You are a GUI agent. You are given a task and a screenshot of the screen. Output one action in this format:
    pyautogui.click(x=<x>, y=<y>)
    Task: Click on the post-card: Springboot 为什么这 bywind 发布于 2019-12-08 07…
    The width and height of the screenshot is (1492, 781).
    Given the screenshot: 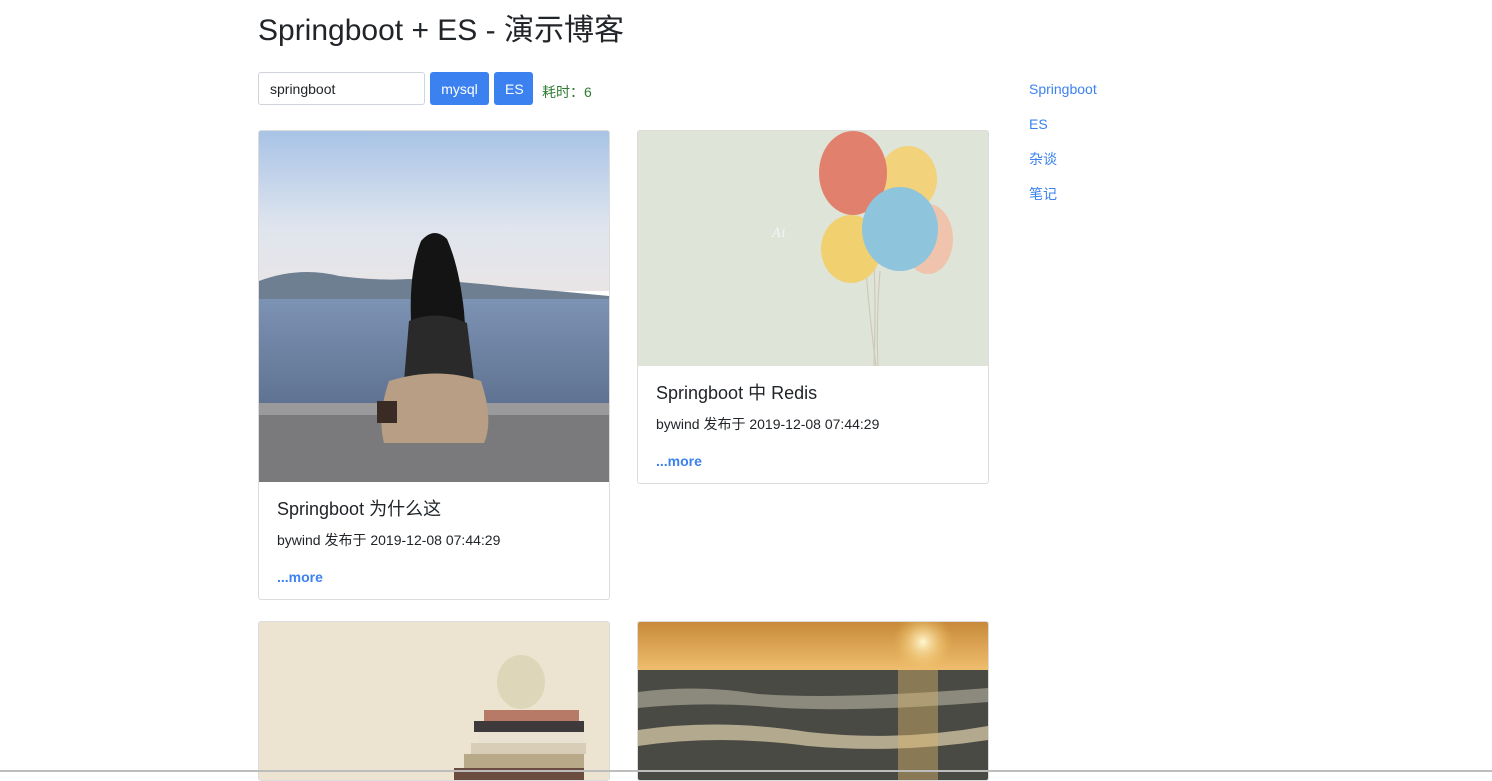 What is the action you would take?
    pyautogui.click(x=434, y=365)
    